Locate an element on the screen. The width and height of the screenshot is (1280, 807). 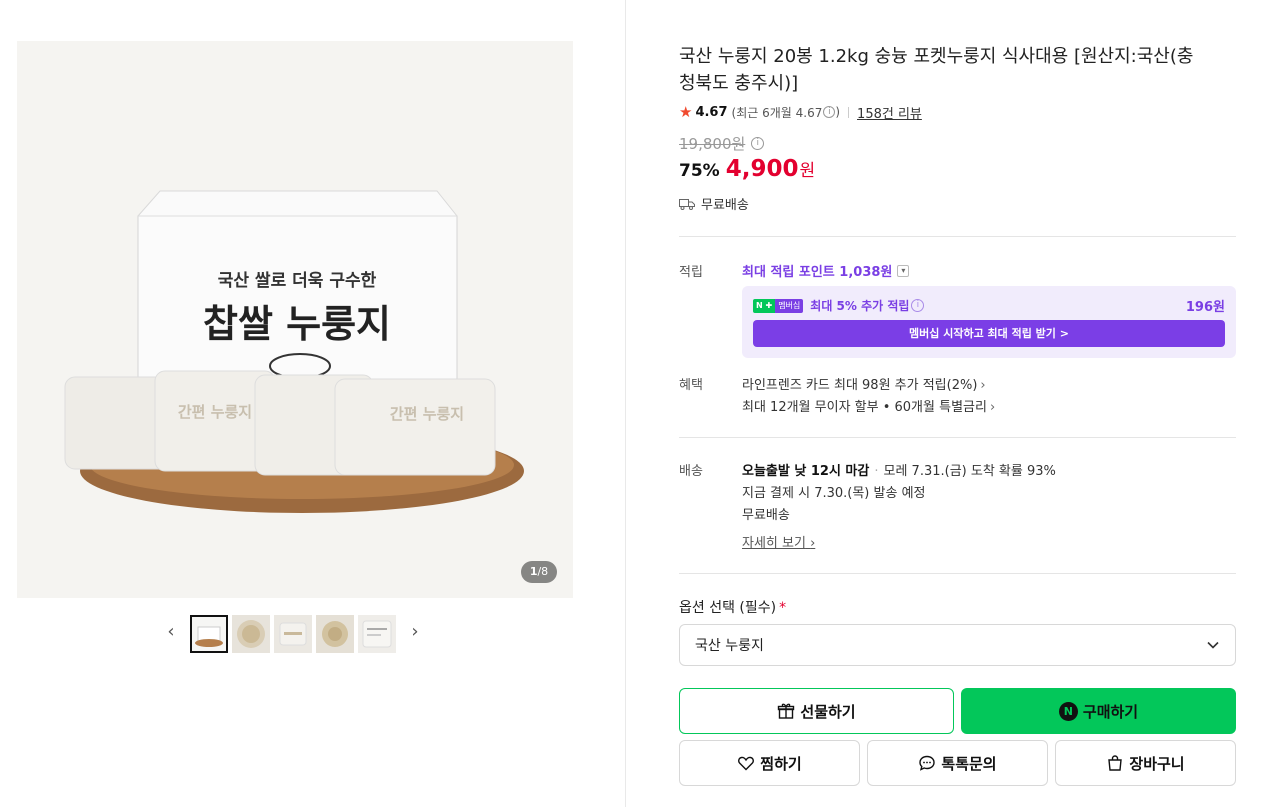
image-counter: 1/8 is located at coordinates (539, 572).